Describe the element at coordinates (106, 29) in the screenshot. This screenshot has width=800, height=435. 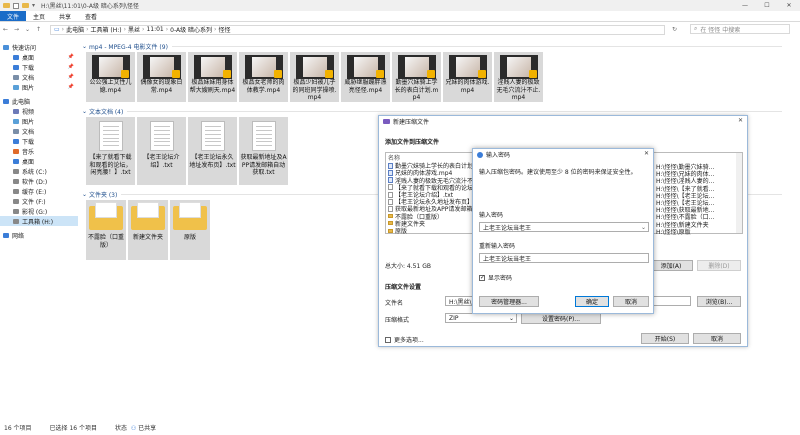
I see `crumb-drive-h: 工具箱 (H:)` at that location.